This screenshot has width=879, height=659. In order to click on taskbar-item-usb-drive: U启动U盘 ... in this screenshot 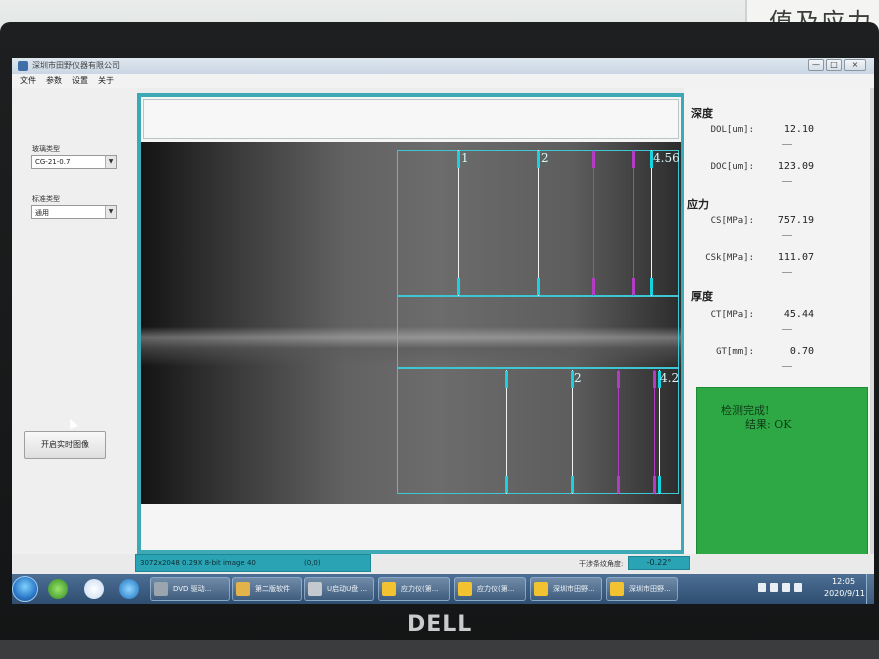, I will do `click(339, 589)`.